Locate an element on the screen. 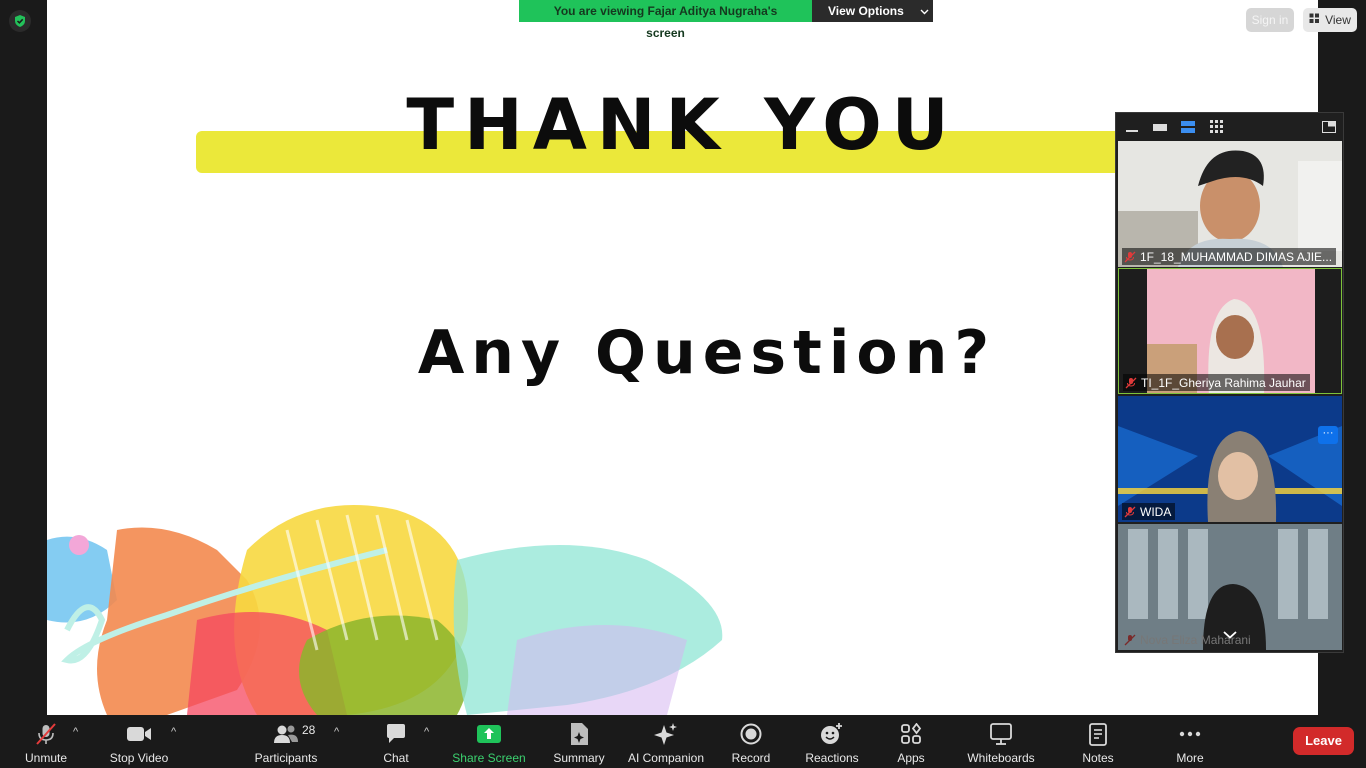 The height and width of the screenshot is (768, 1366). participants-icon is located at coordinates (286, 734).